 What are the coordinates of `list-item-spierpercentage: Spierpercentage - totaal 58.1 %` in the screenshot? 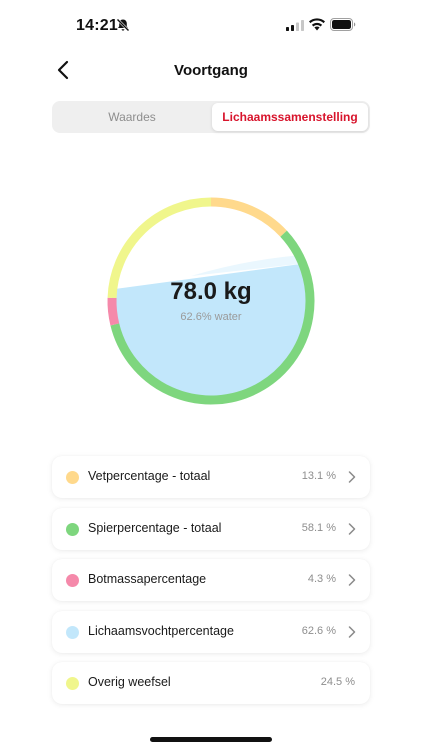 It's located at (211, 528).